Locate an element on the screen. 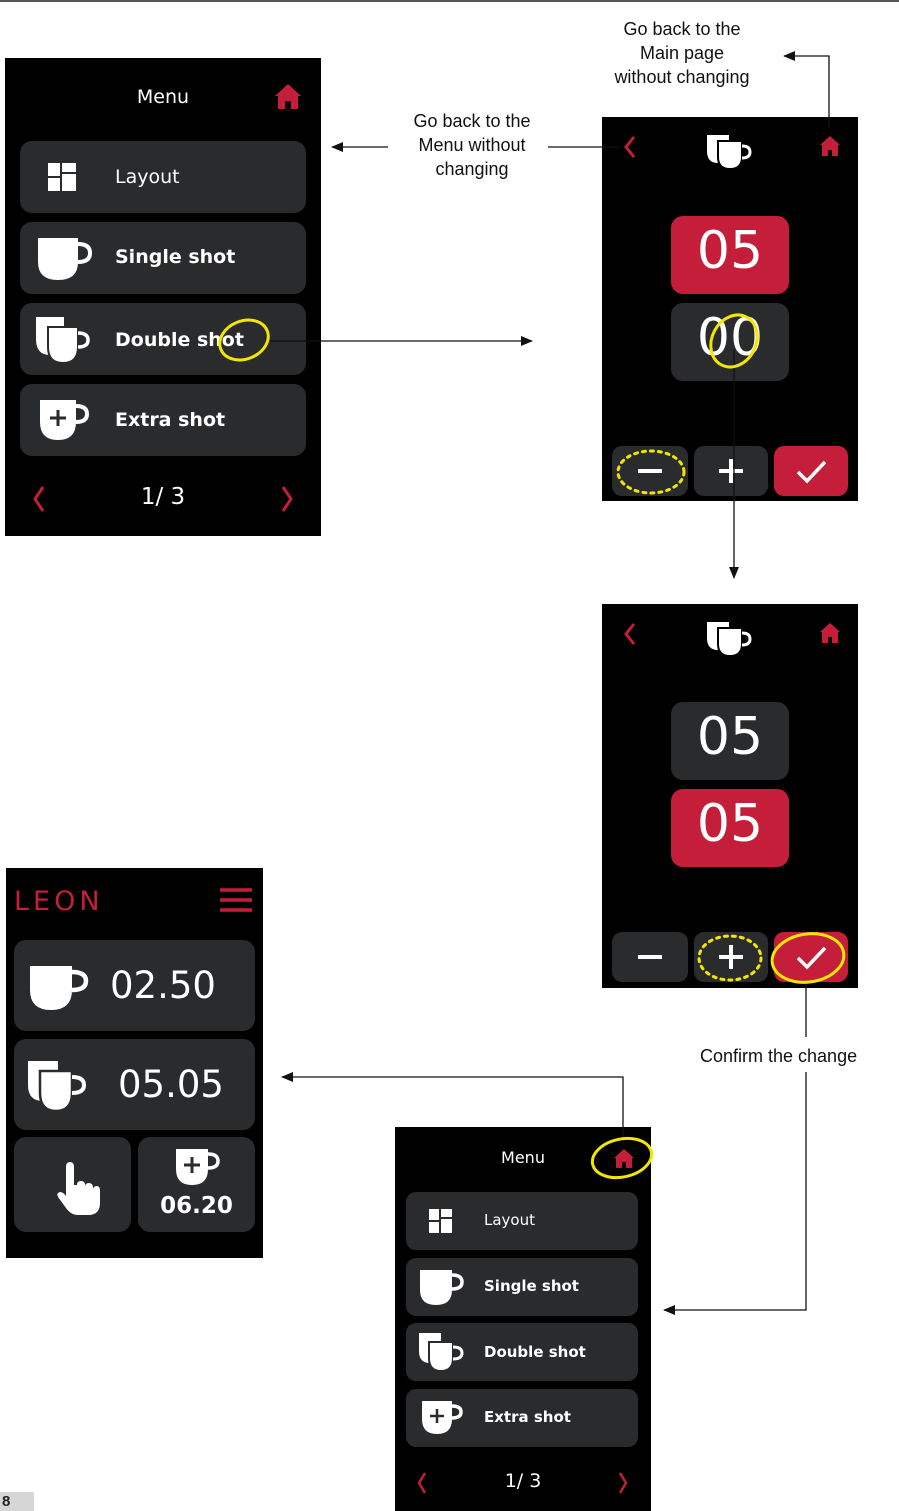 Image resolution: width=899 pixels, height=1511 pixels. single-shot-button: 02.50 is located at coordinates (134, 985).